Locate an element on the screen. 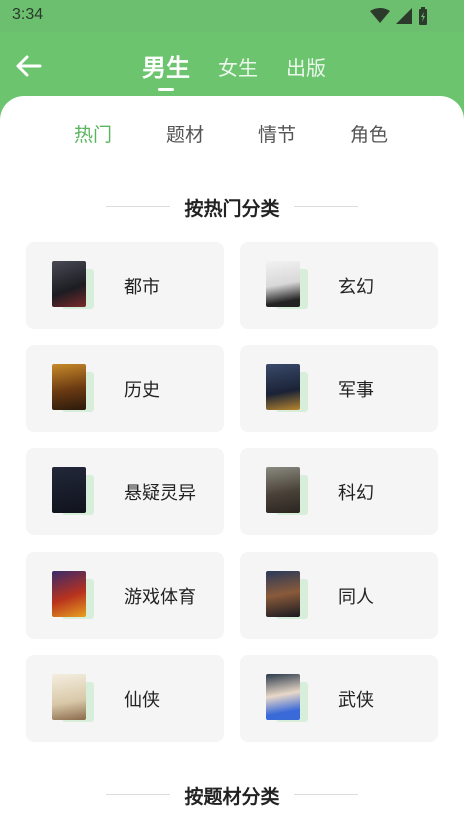 The height and width of the screenshot is (825, 464). tab-male-label: 男生 is located at coordinates (166, 68).